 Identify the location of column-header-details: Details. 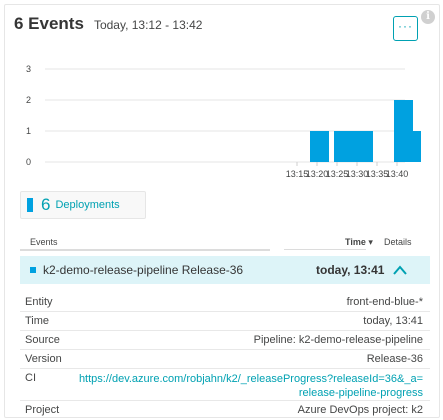
(398, 242).